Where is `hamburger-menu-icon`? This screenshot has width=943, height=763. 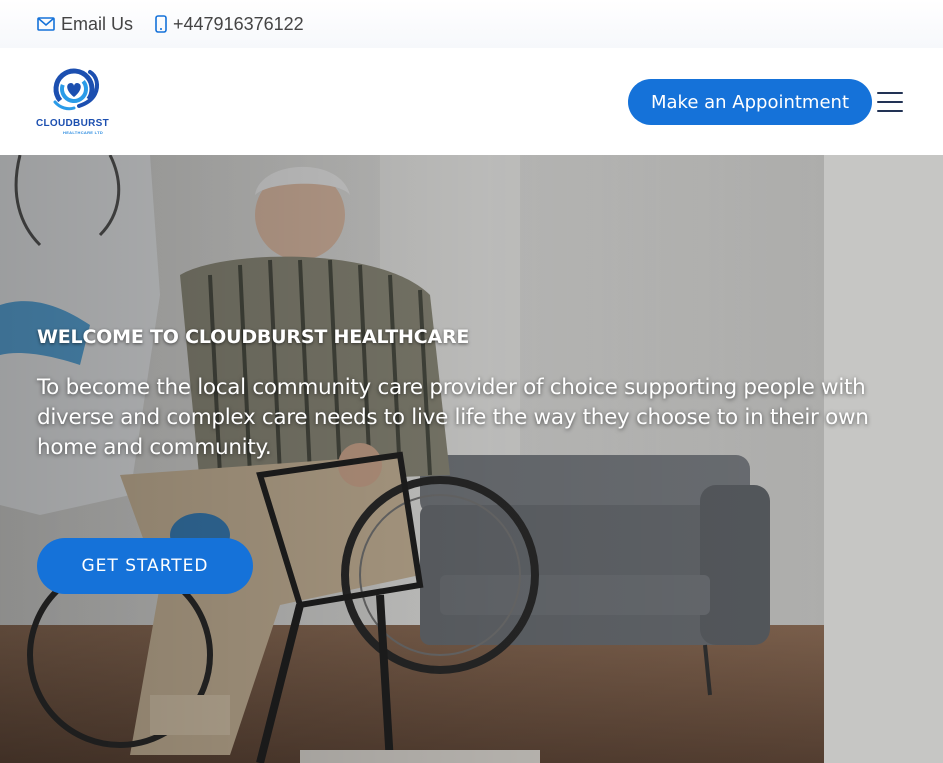
hamburger-menu-icon is located at coordinates (890, 102).